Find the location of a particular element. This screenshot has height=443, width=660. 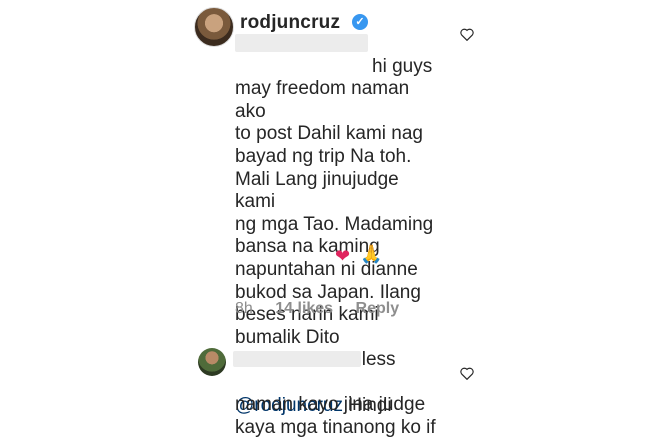

comment-meta: 8h 14 likes Reply is located at coordinates (326, 309).